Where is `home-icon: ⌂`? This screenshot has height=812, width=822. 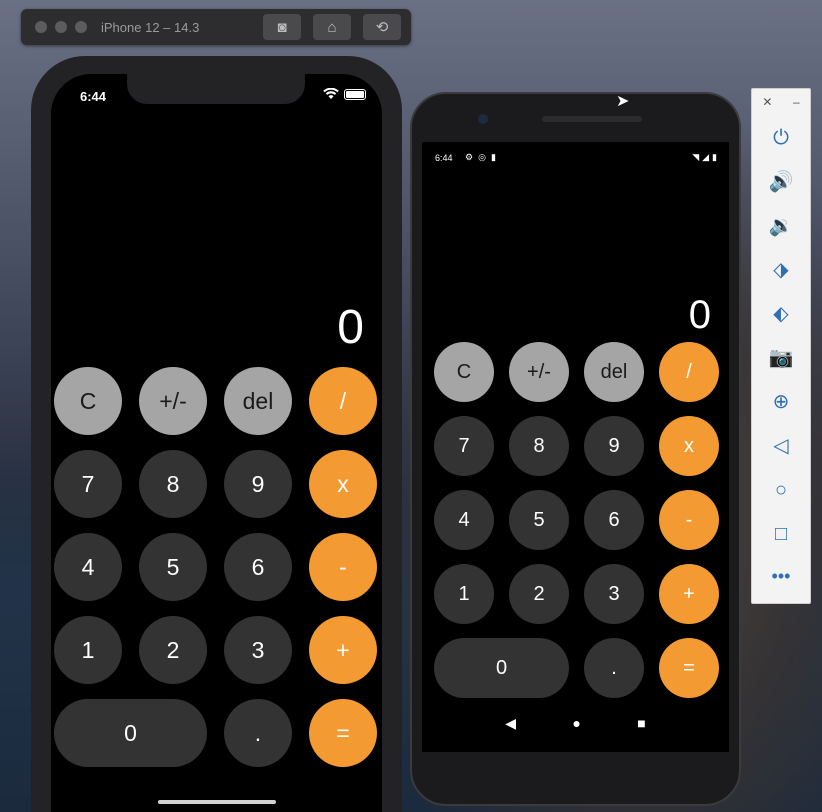 home-icon: ⌂ is located at coordinates (332, 27).